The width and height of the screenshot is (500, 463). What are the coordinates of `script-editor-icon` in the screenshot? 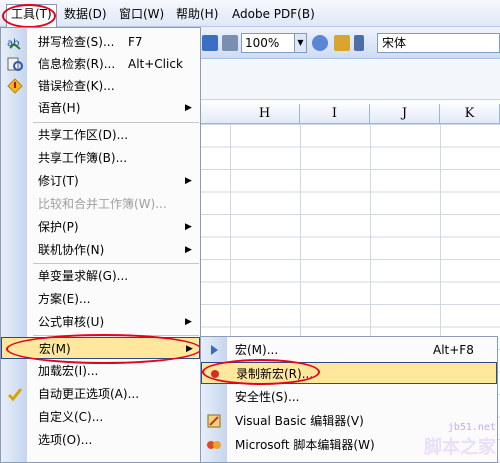 It's located at (214, 445).